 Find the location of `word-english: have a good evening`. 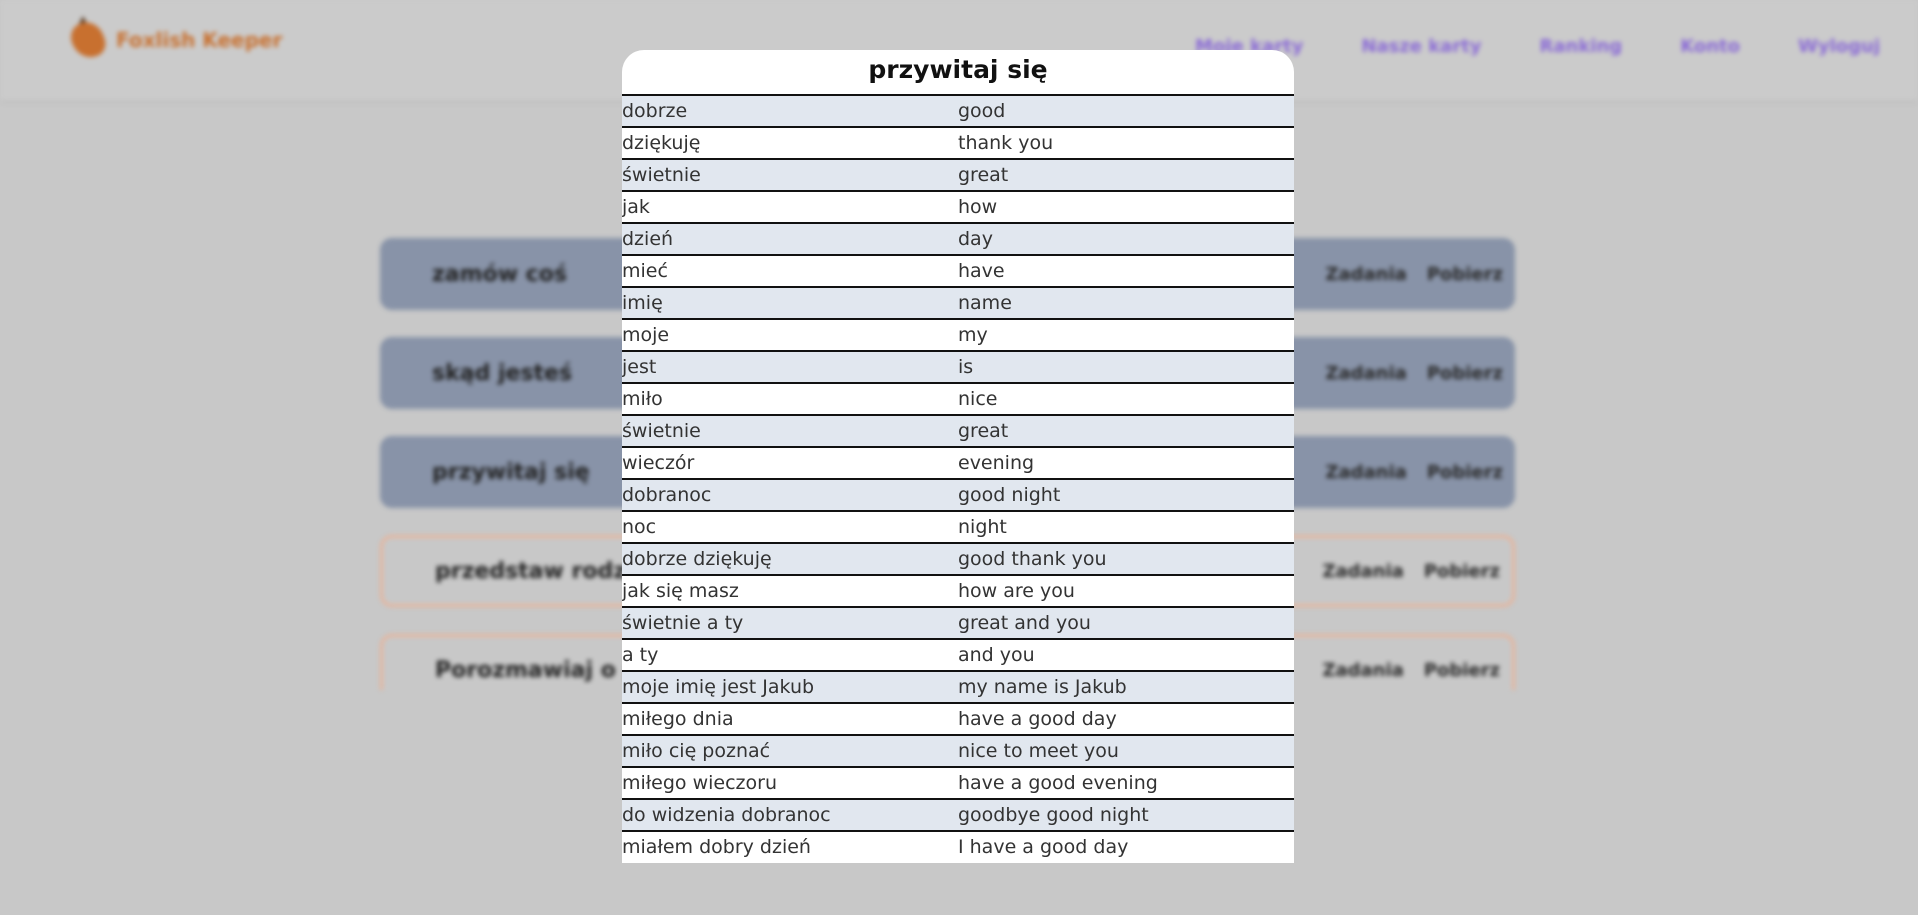

word-english: have a good evening is located at coordinates (1058, 783).